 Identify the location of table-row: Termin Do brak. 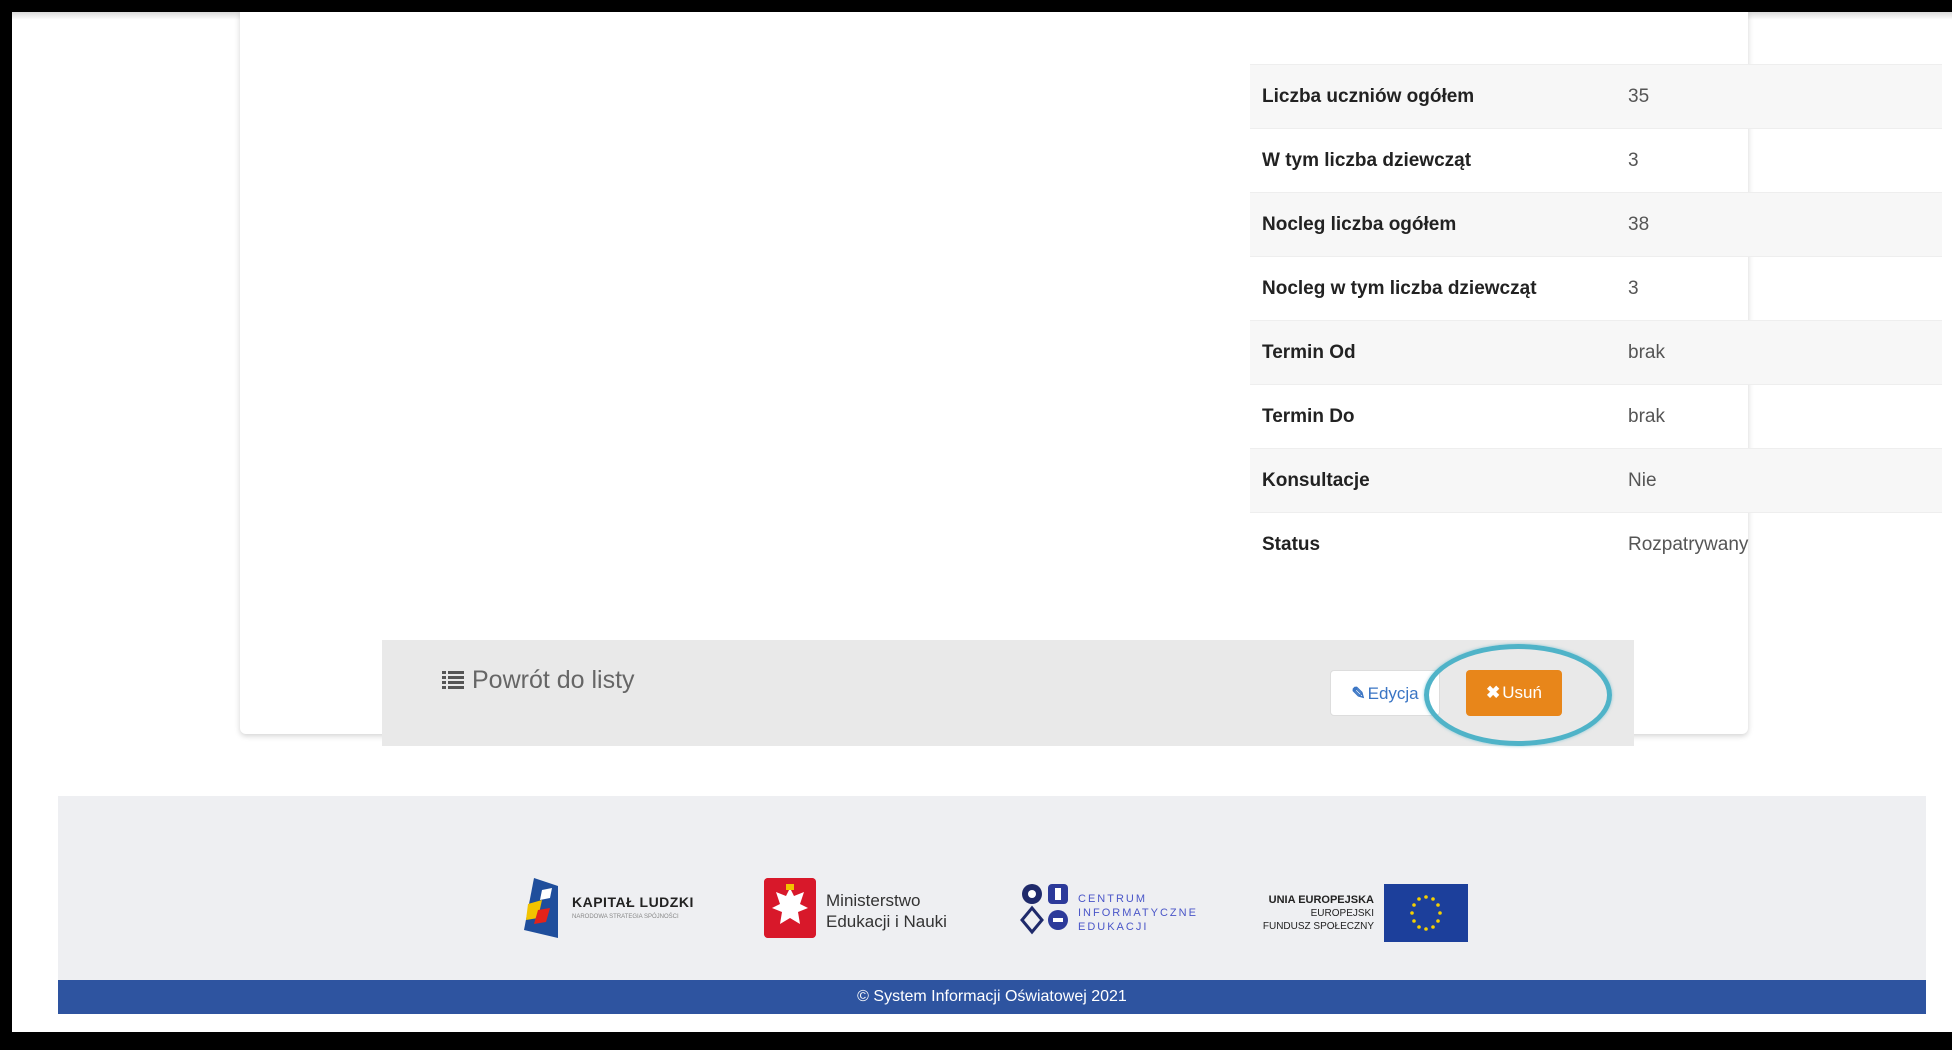
(1596, 416).